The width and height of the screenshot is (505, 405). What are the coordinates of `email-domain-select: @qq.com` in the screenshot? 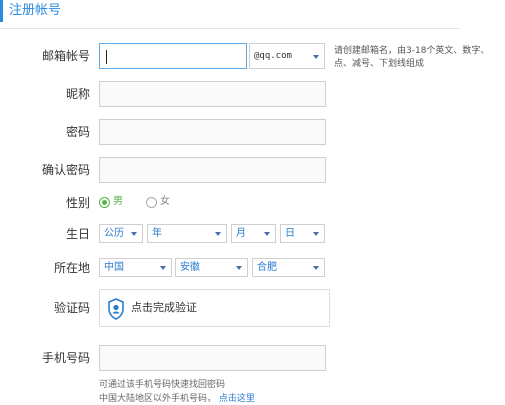 It's located at (287, 56).